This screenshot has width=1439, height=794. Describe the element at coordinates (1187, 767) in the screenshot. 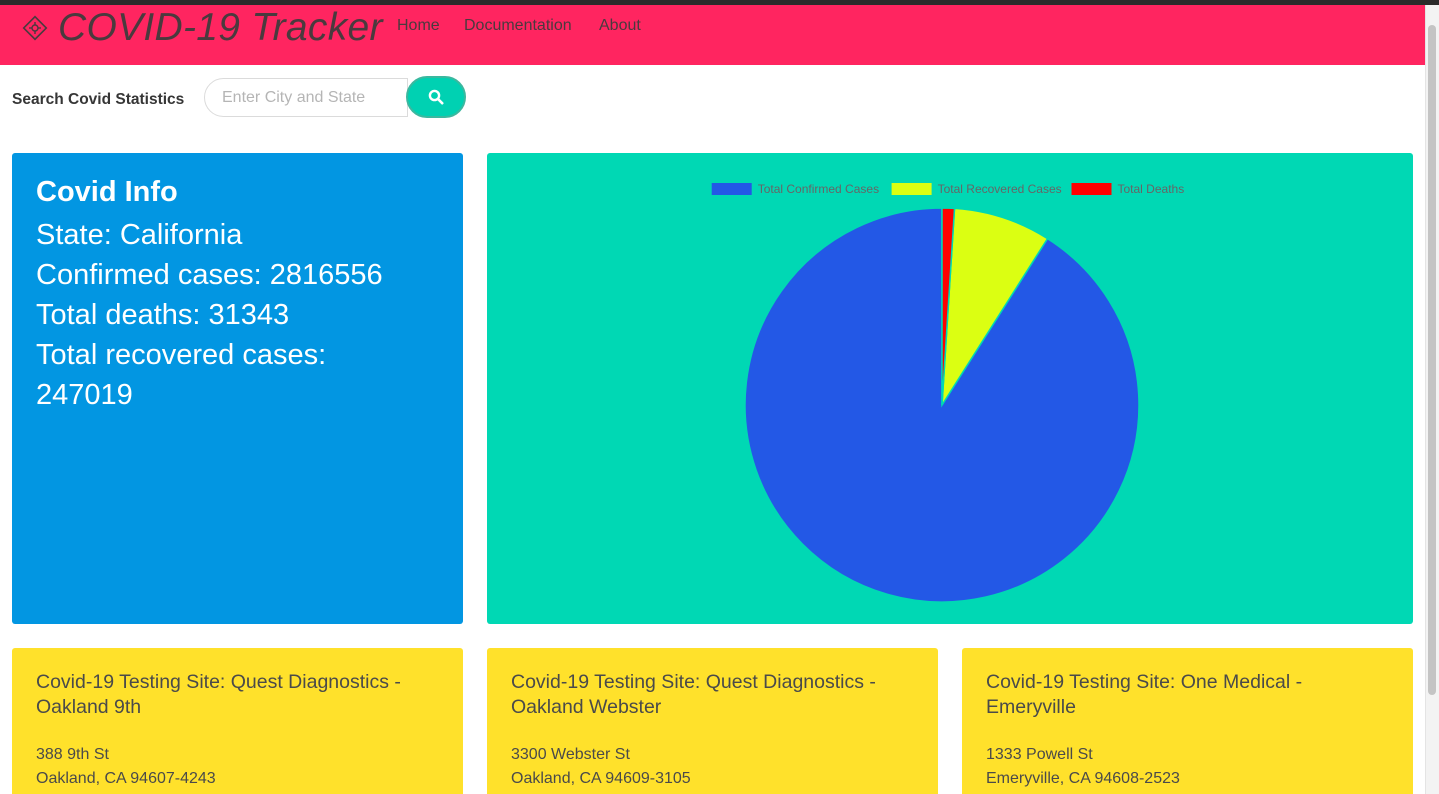

I see `testing-site-address: 1333 Powell St Emeryville, CA 94608-2523` at that location.